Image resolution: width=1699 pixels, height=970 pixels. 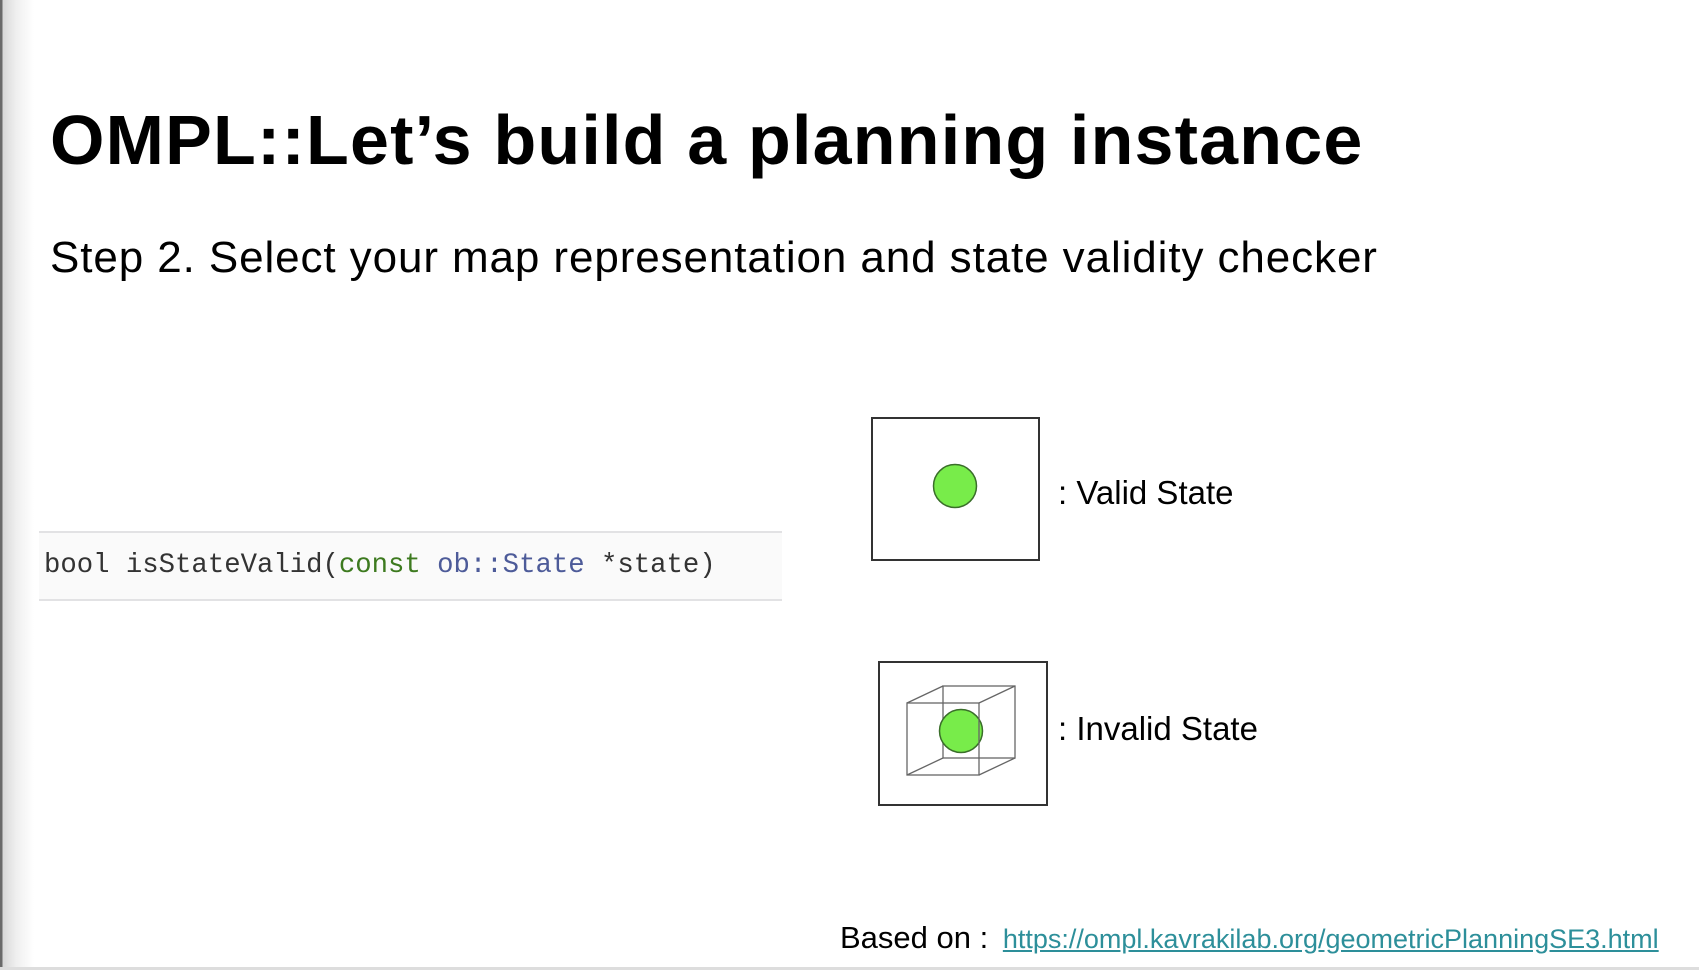 What do you see at coordinates (961, 731) in the screenshot?
I see `invalid-state-robot` at bounding box center [961, 731].